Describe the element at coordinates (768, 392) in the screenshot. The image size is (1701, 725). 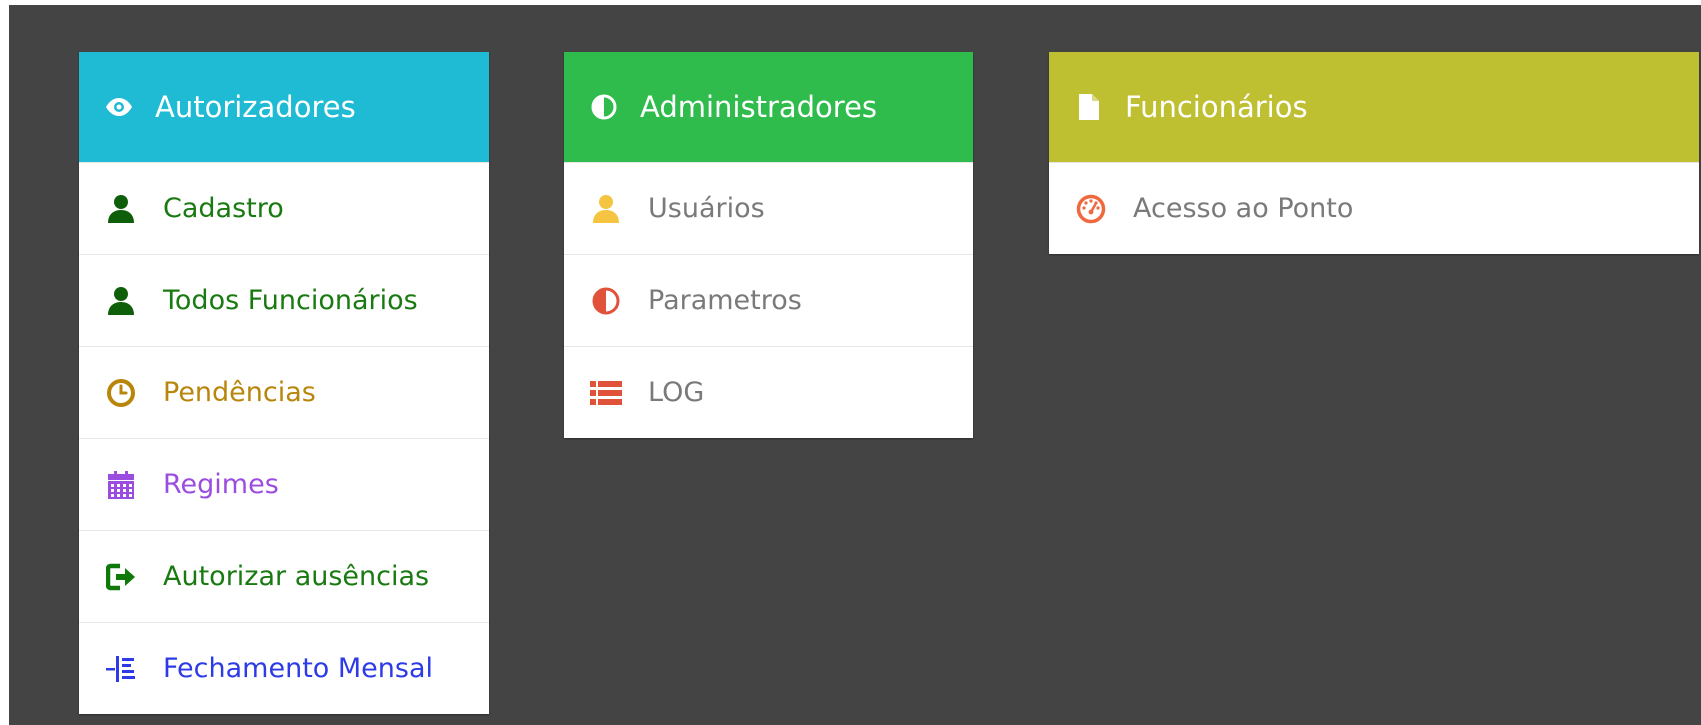
I see `menu-item-log: LOG` at that location.